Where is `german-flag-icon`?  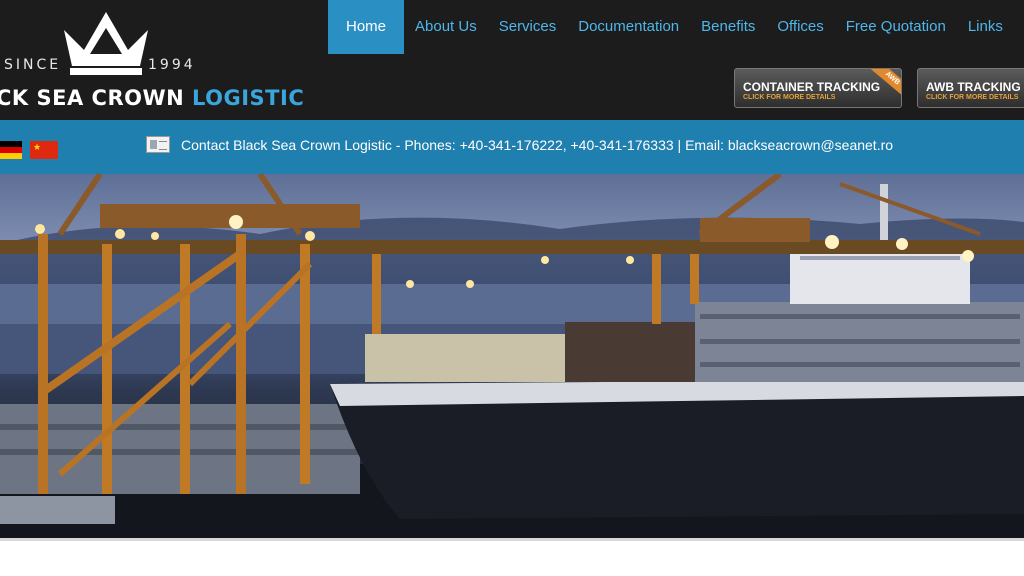
german-flag-icon is located at coordinates (11, 150).